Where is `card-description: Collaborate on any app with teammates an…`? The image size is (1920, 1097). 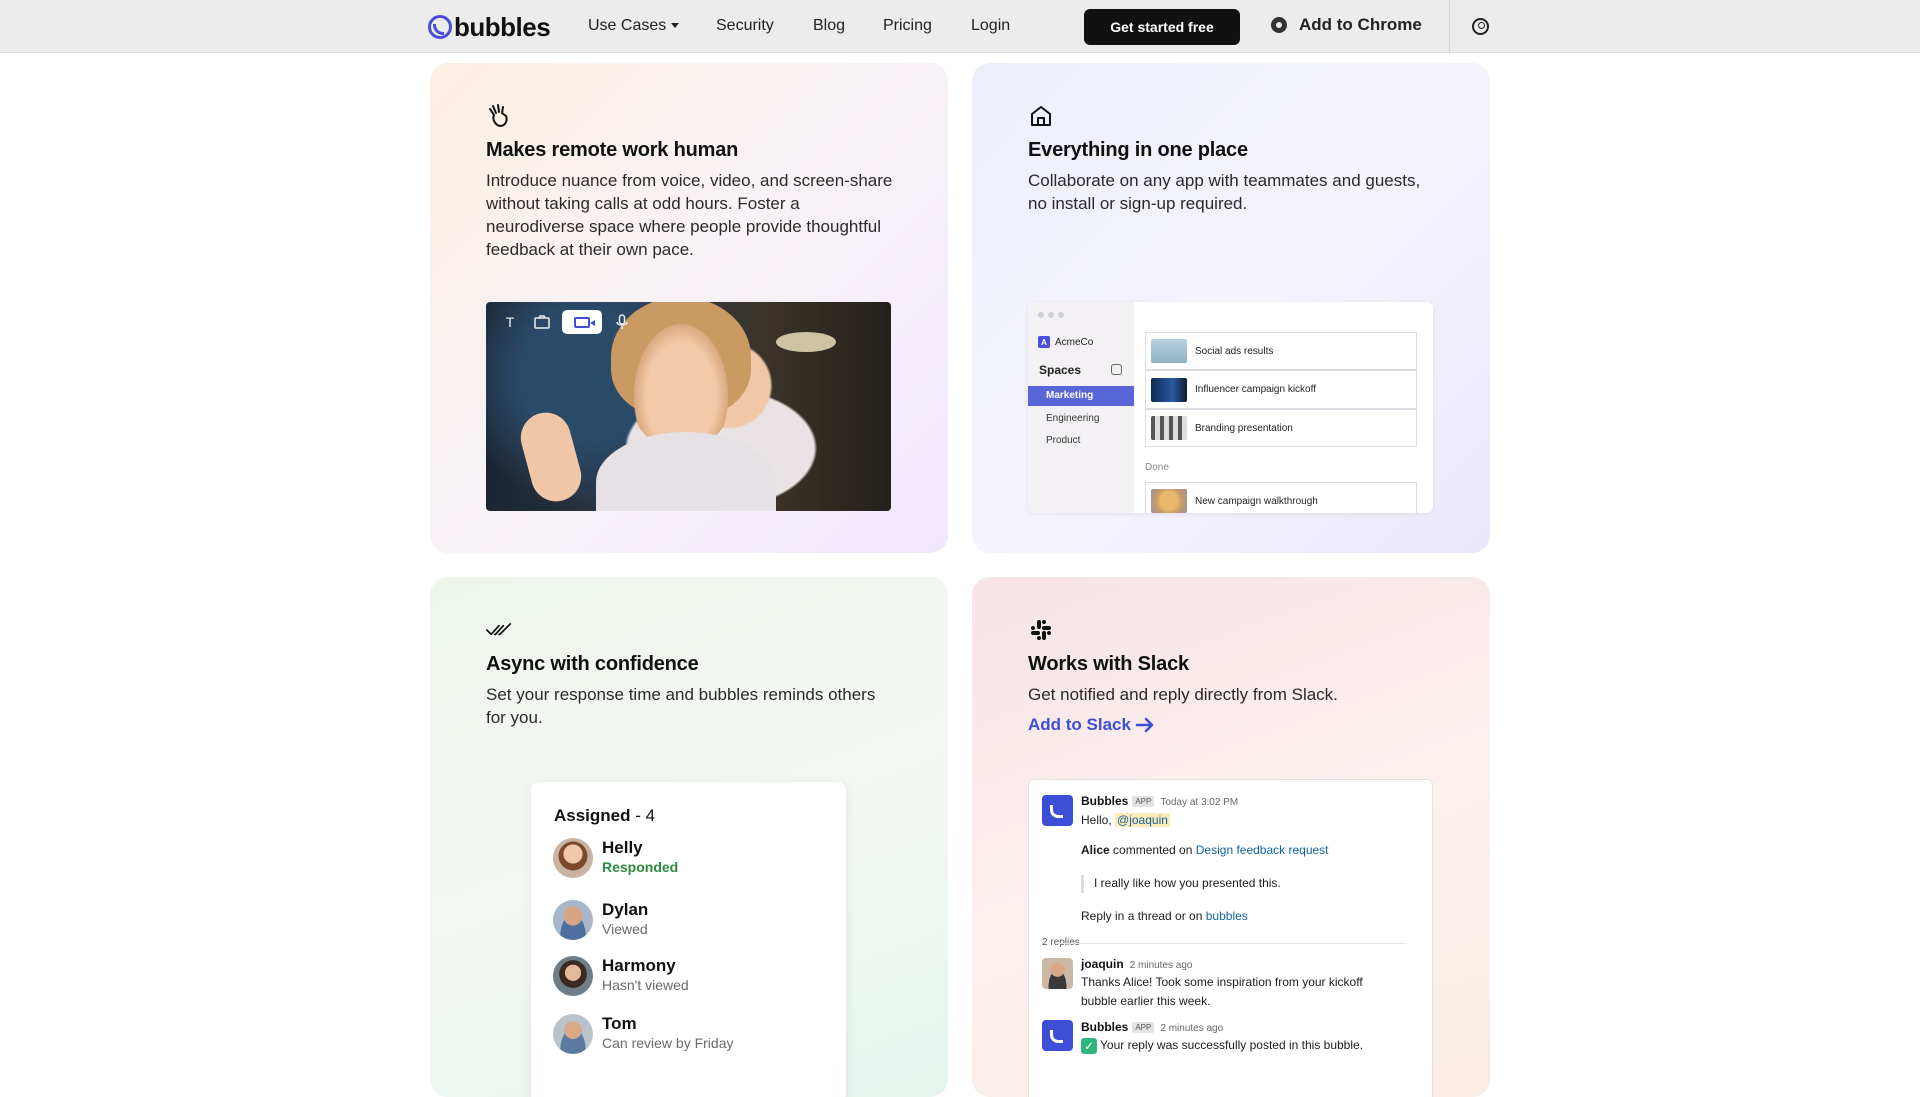 card-description: Collaborate on any app with teammates an… is located at coordinates (1224, 192).